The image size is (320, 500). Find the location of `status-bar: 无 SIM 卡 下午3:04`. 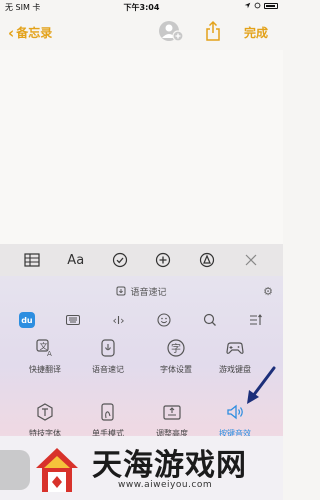

status-bar: 无 SIM 卡 下午3:04 is located at coordinates (141, 7).